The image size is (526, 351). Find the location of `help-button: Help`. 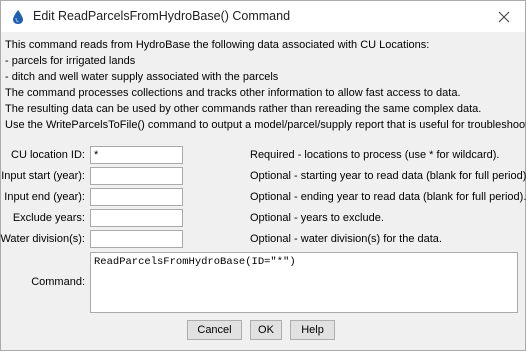

help-button: Help is located at coordinates (312, 330).